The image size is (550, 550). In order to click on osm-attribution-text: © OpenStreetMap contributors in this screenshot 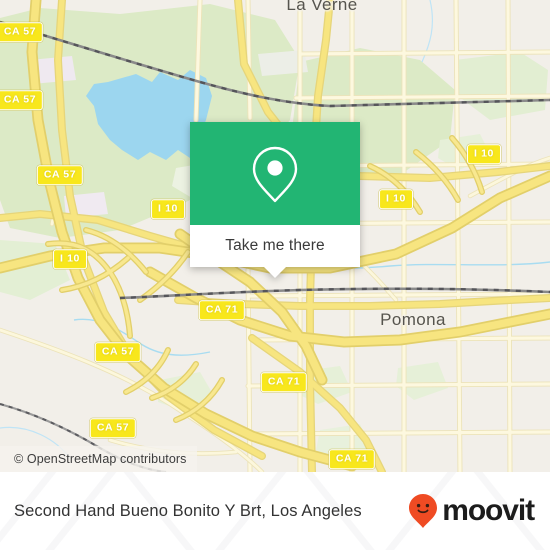, I will do `click(100, 459)`.